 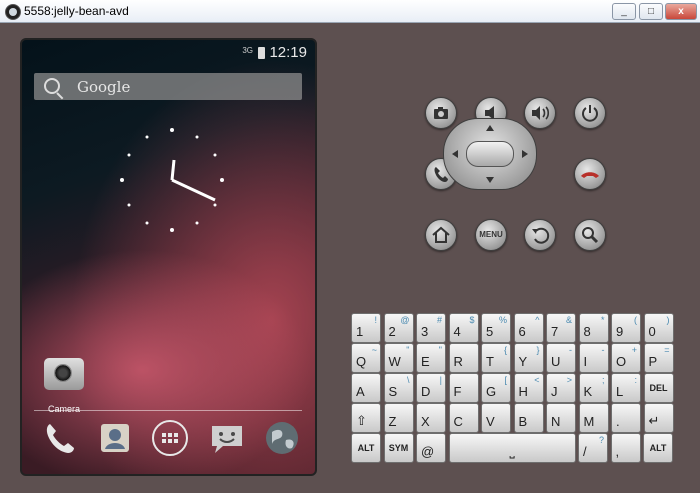 I want to click on key-i: I-, so click(x=593, y=358).